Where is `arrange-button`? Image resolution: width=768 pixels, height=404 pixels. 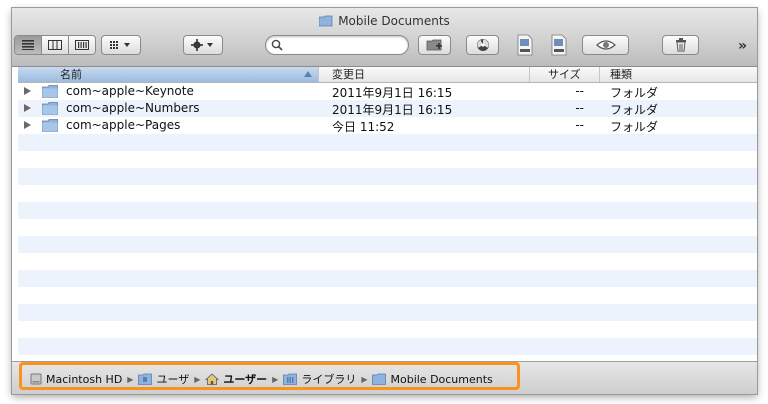 arrange-button is located at coordinates (121, 45).